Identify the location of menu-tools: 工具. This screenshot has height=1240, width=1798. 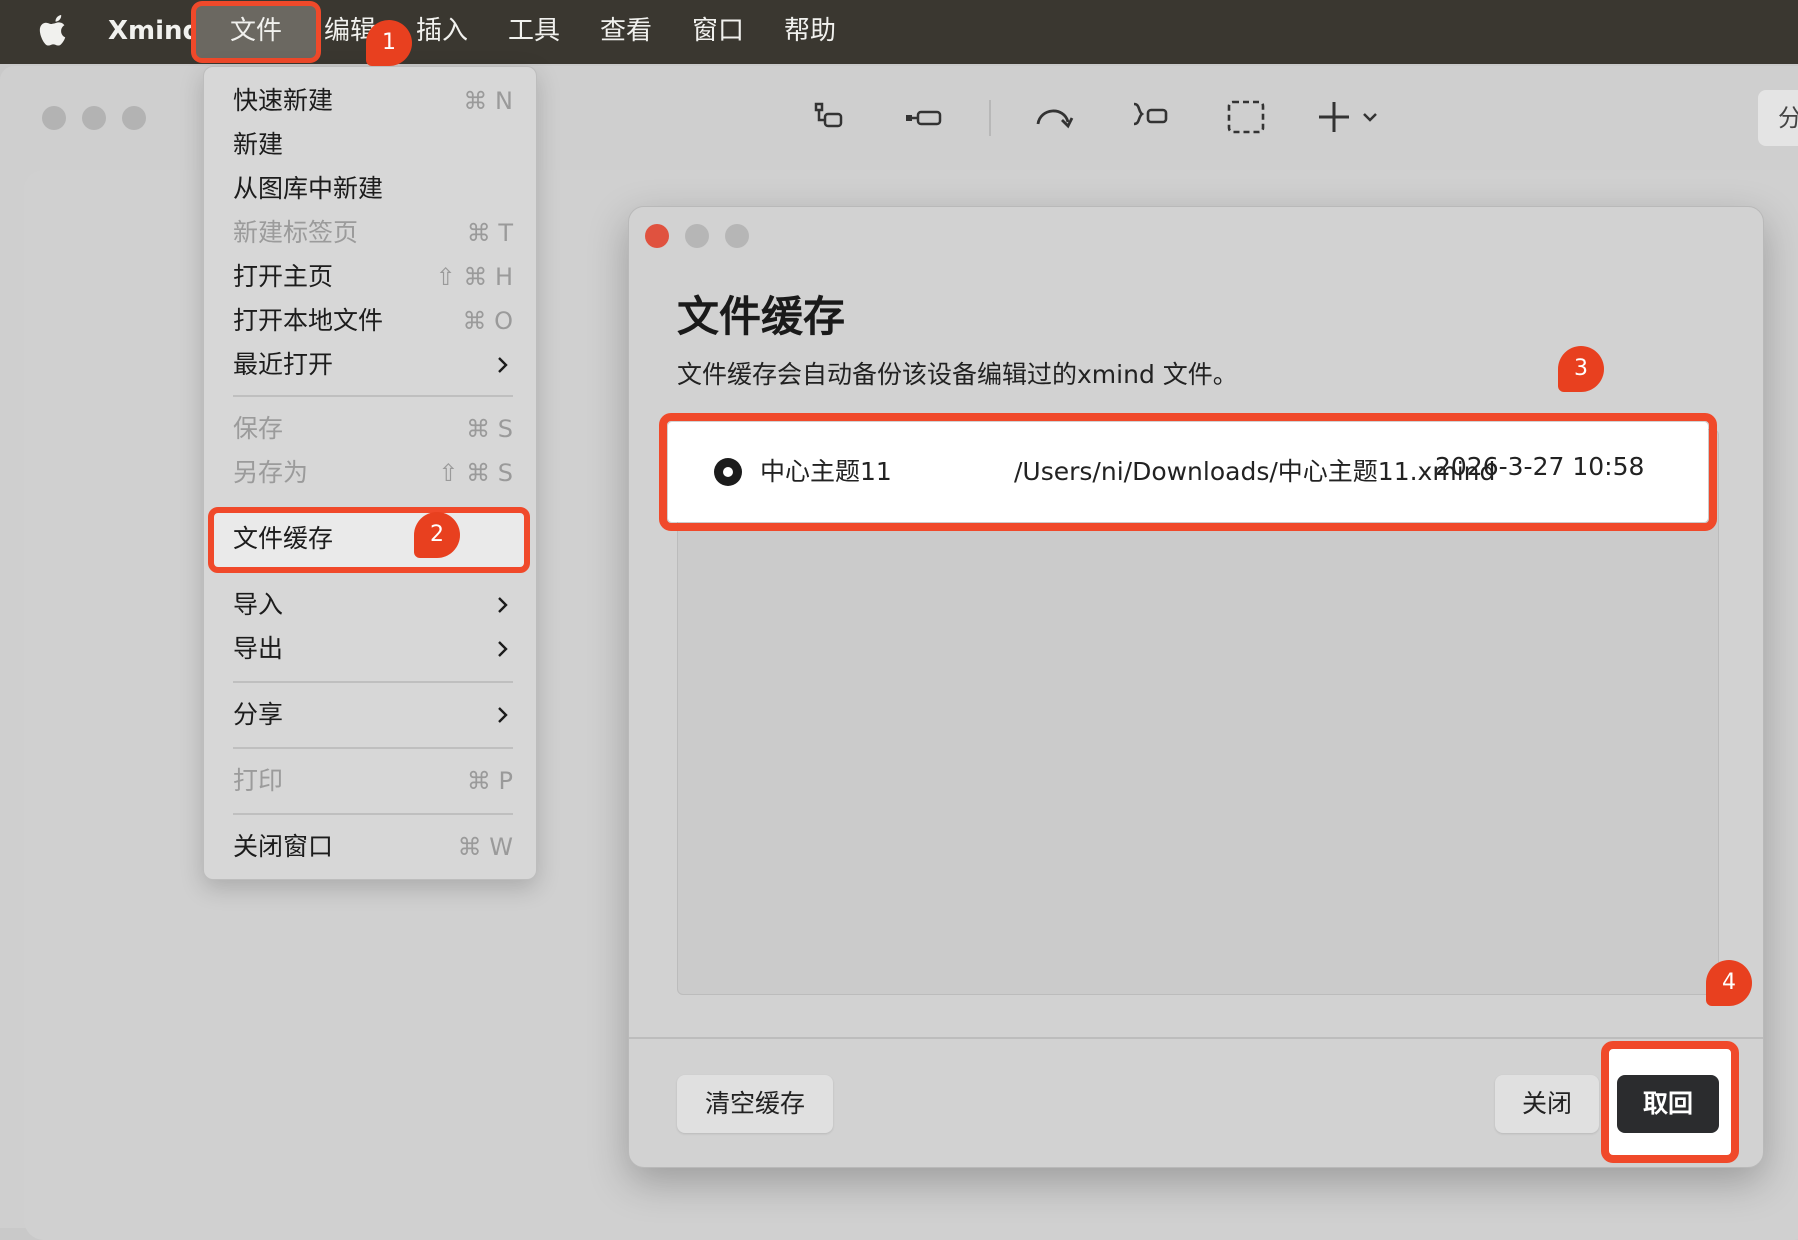
(534, 32).